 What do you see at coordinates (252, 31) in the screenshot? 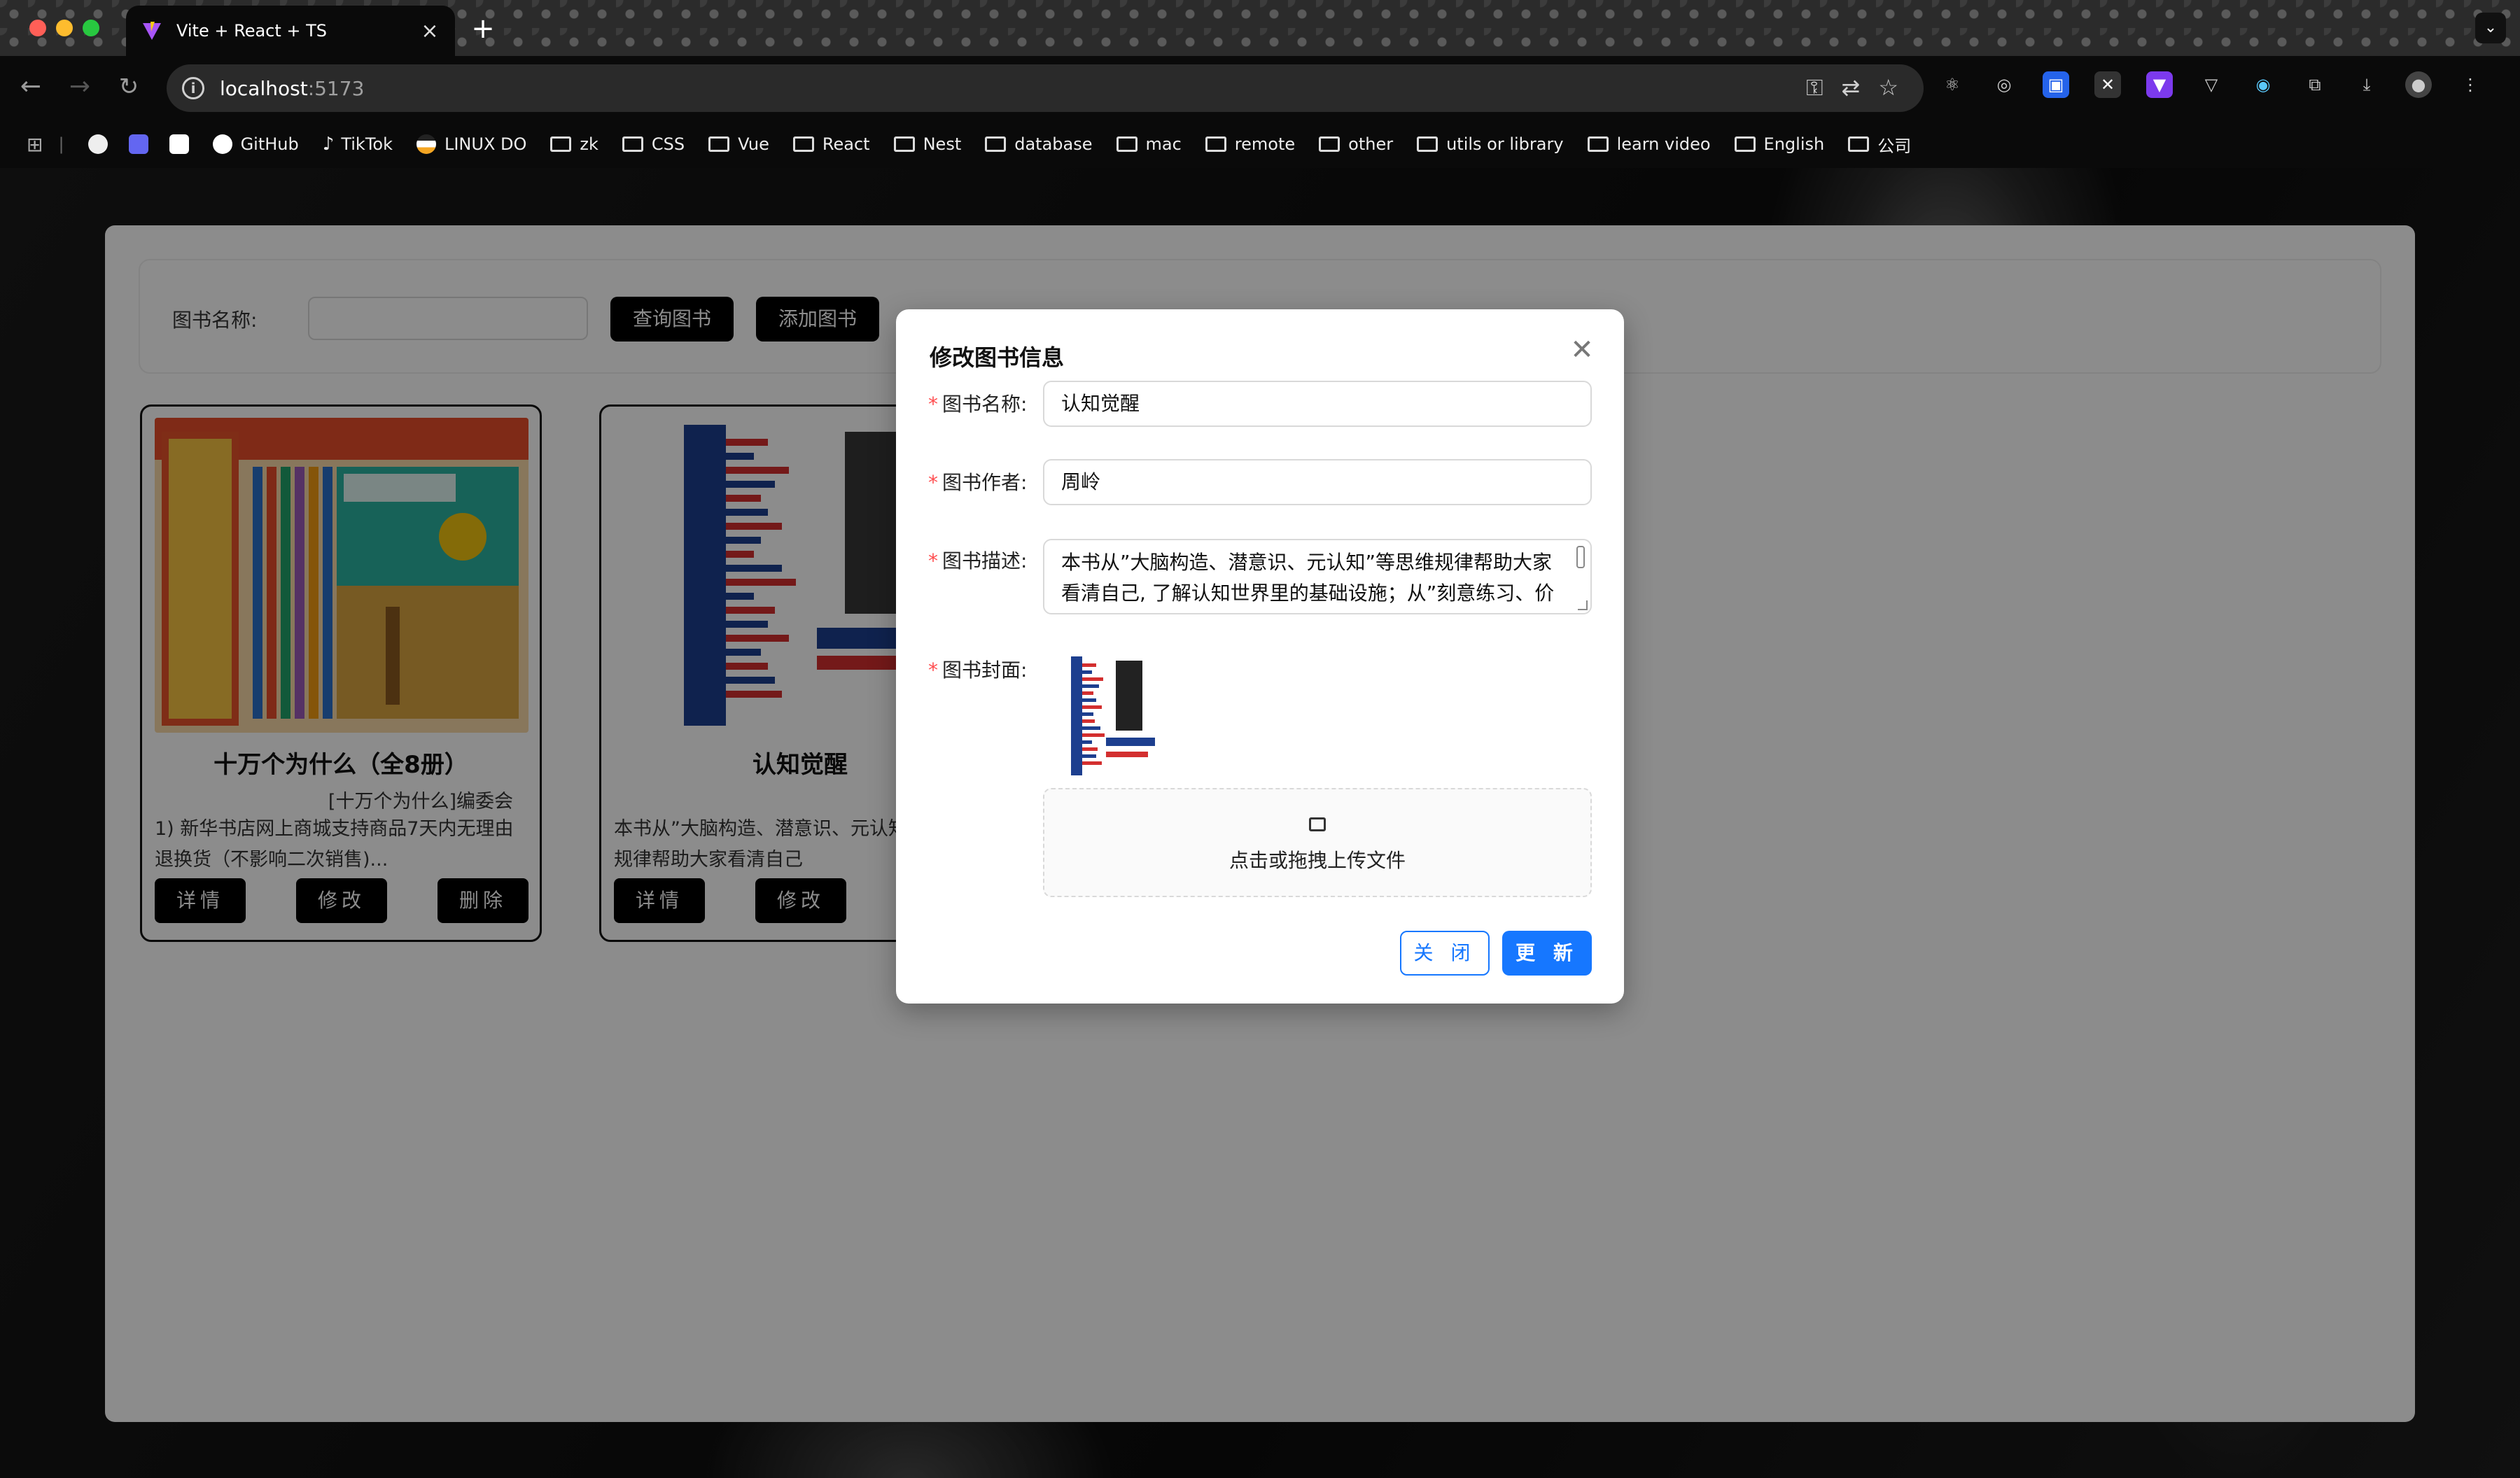
I see `tab-title: Vite + React + TS` at bounding box center [252, 31].